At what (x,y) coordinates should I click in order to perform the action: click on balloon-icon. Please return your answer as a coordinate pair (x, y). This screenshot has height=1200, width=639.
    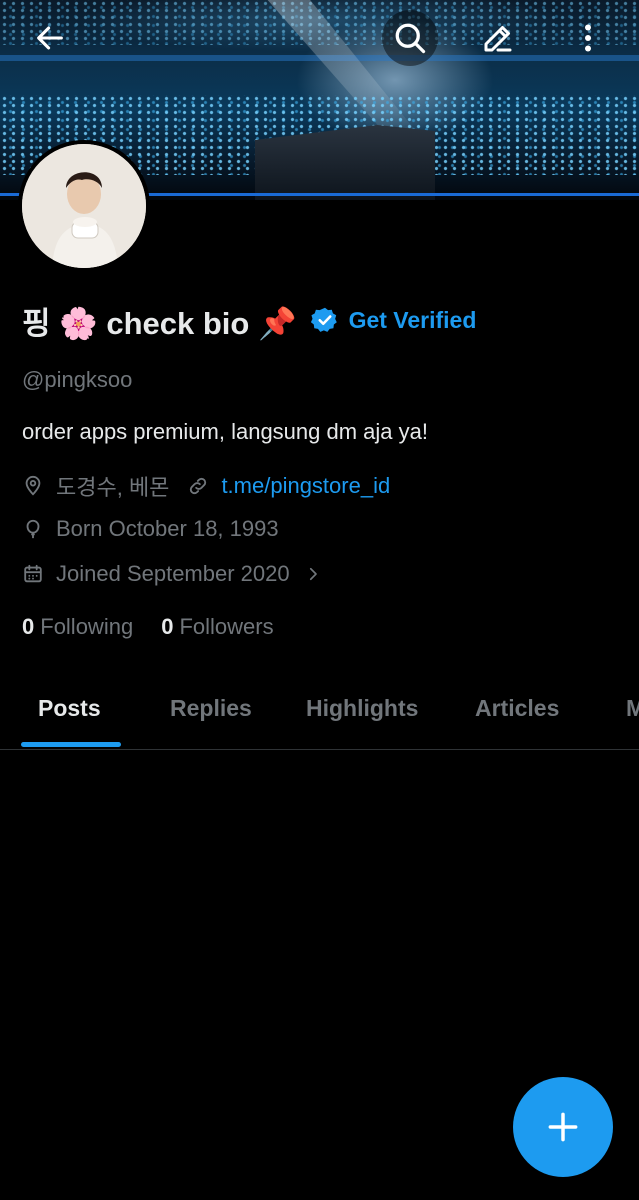
    Looking at the image, I should click on (33, 529).